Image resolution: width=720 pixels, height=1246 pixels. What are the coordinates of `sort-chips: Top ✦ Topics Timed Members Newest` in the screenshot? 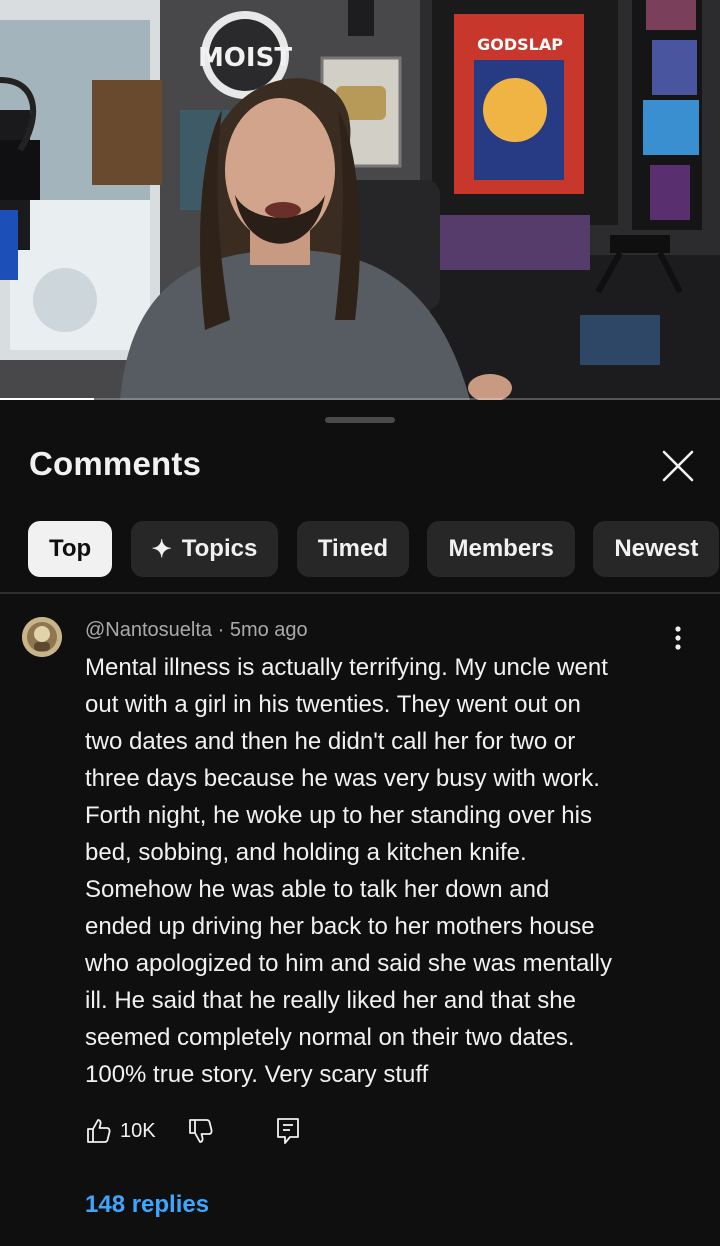 It's located at (374, 549).